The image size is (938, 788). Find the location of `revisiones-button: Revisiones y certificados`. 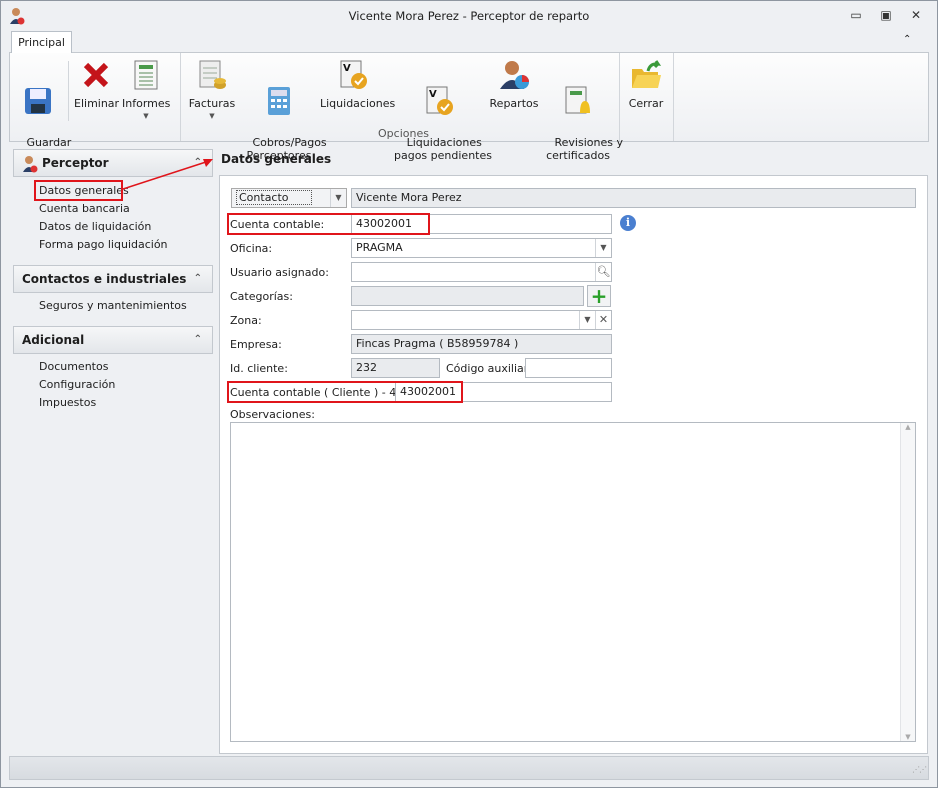

revisiones-button: Revisiones y certificados is located at coordinates (583, 110).